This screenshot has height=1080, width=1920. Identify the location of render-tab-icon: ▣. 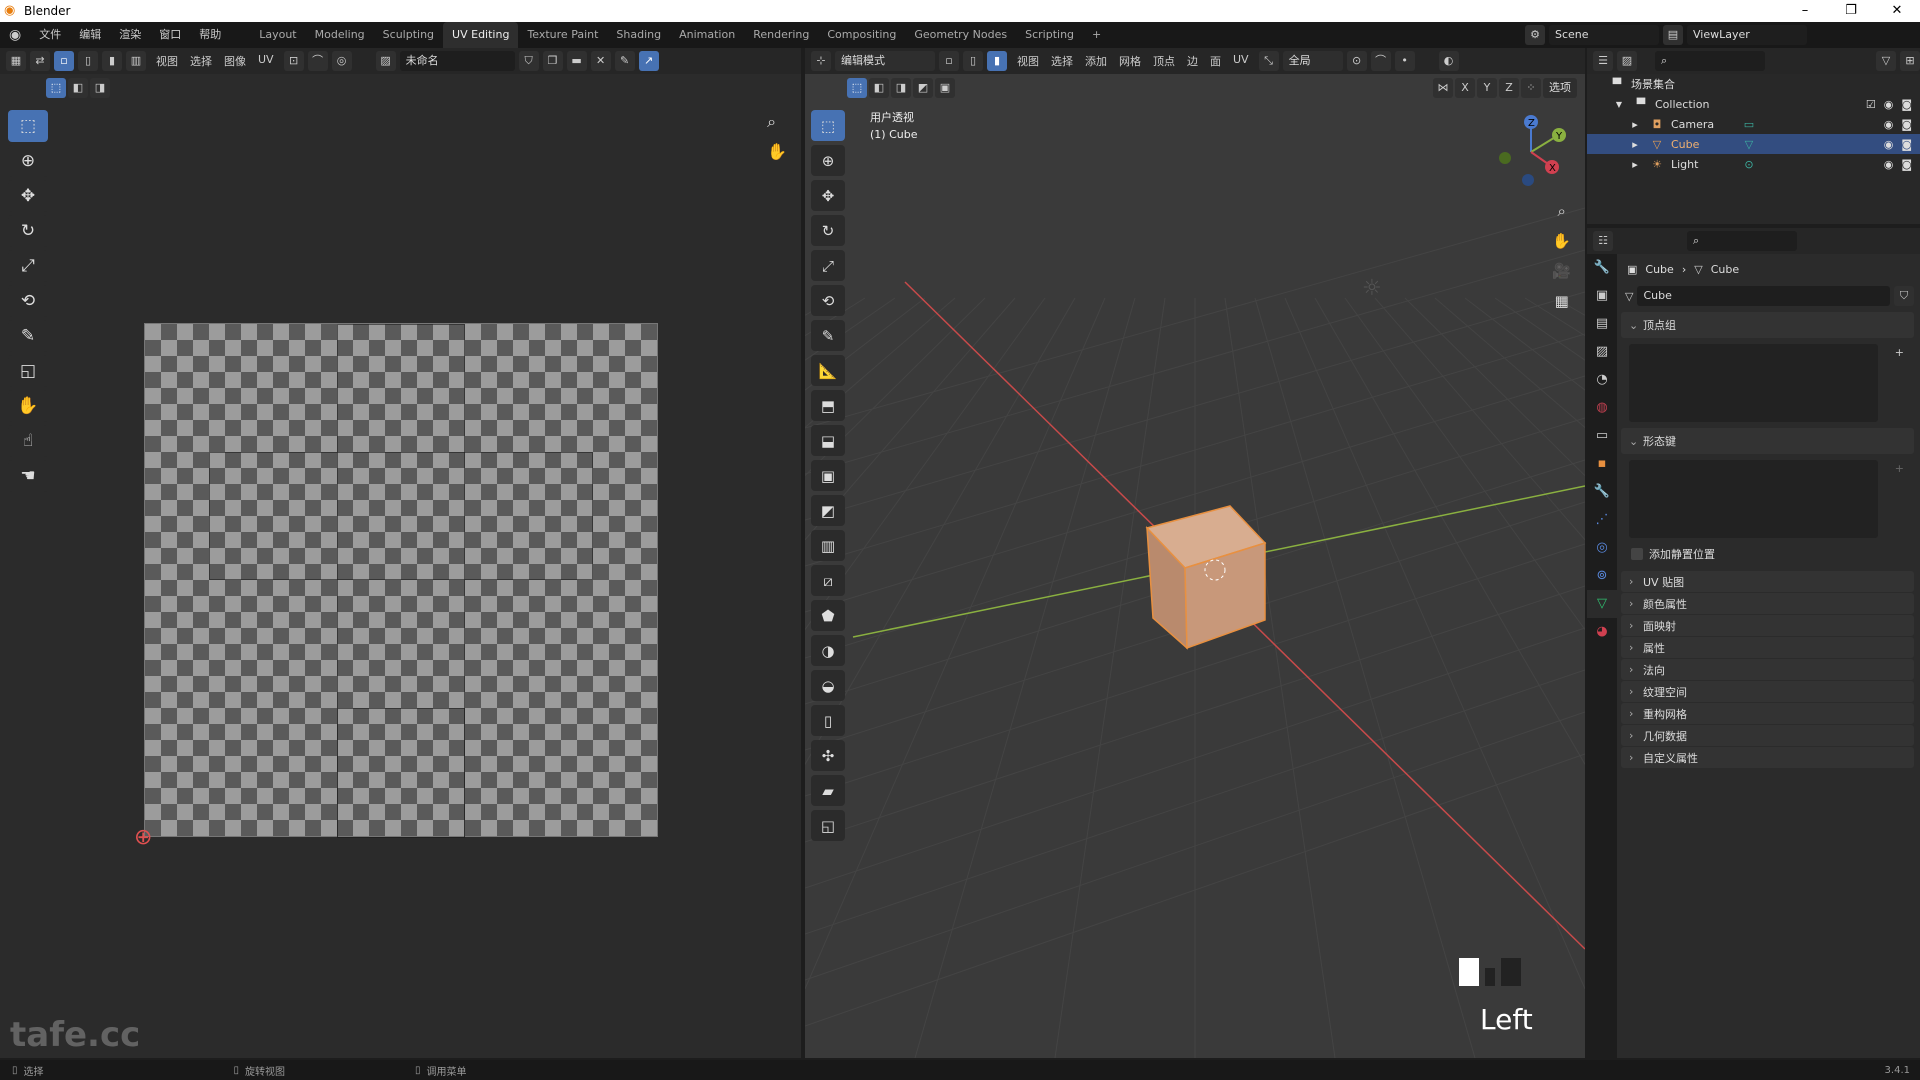
(1602, 296).